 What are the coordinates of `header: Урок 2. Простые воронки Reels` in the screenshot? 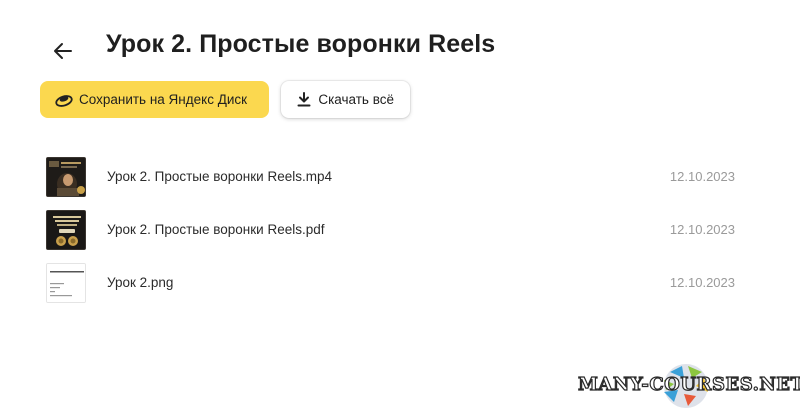 It's located at (400, 50).